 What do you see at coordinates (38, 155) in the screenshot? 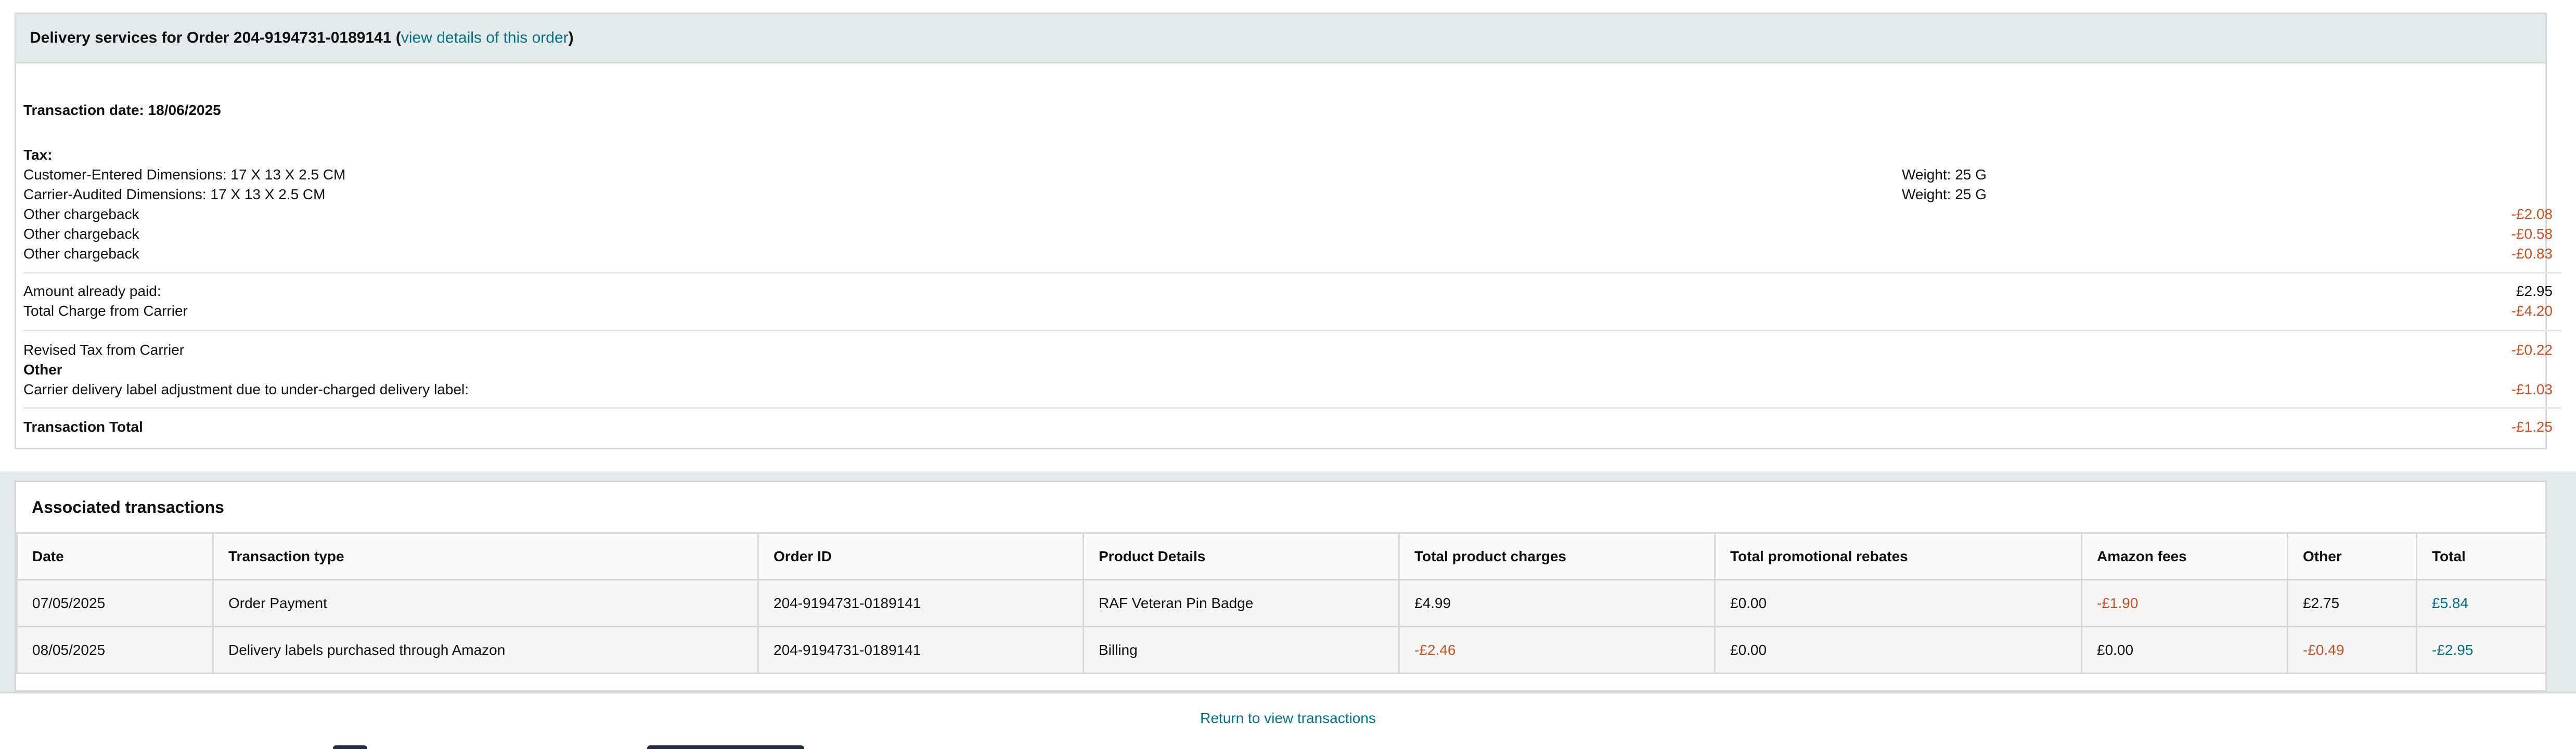
I see `tax-label: Tax:` at bounding box center [38, 155].